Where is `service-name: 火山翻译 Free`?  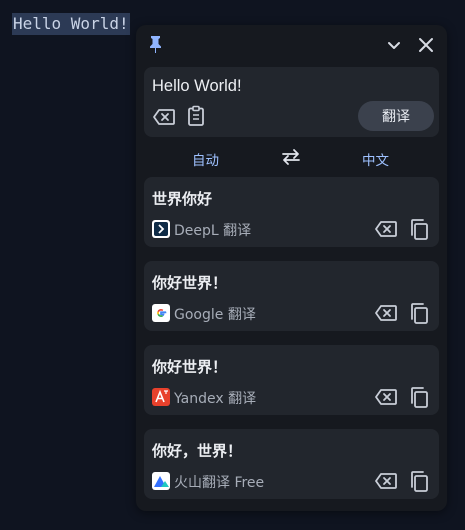 service-name: 火山翻译 Free is located at coordinates (219, 483).